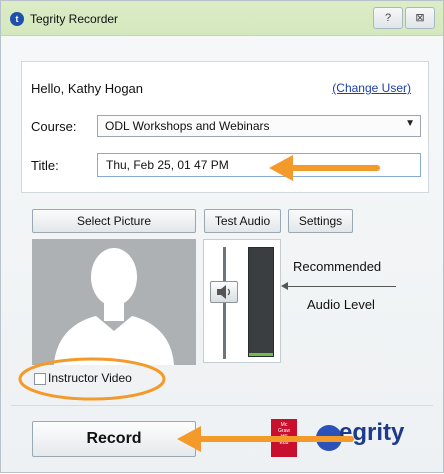 Image resolution: width=444 pixels, height=474 pixels. What do you see at coordinates (410, 123) in the screenshot?
I see `chevron-down-icon: ▼` at bounding box center [410, 123].